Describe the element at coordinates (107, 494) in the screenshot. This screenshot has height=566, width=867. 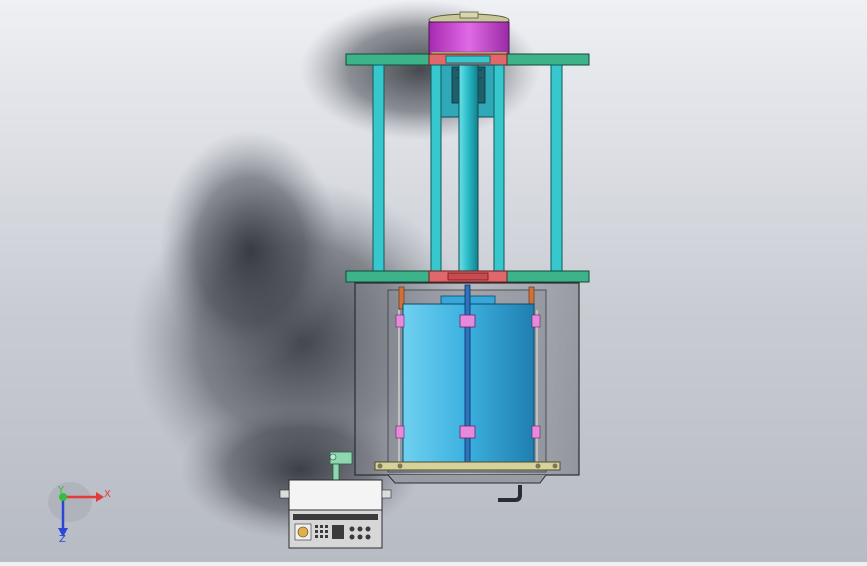
I see `x-axis-label: X` at that location.